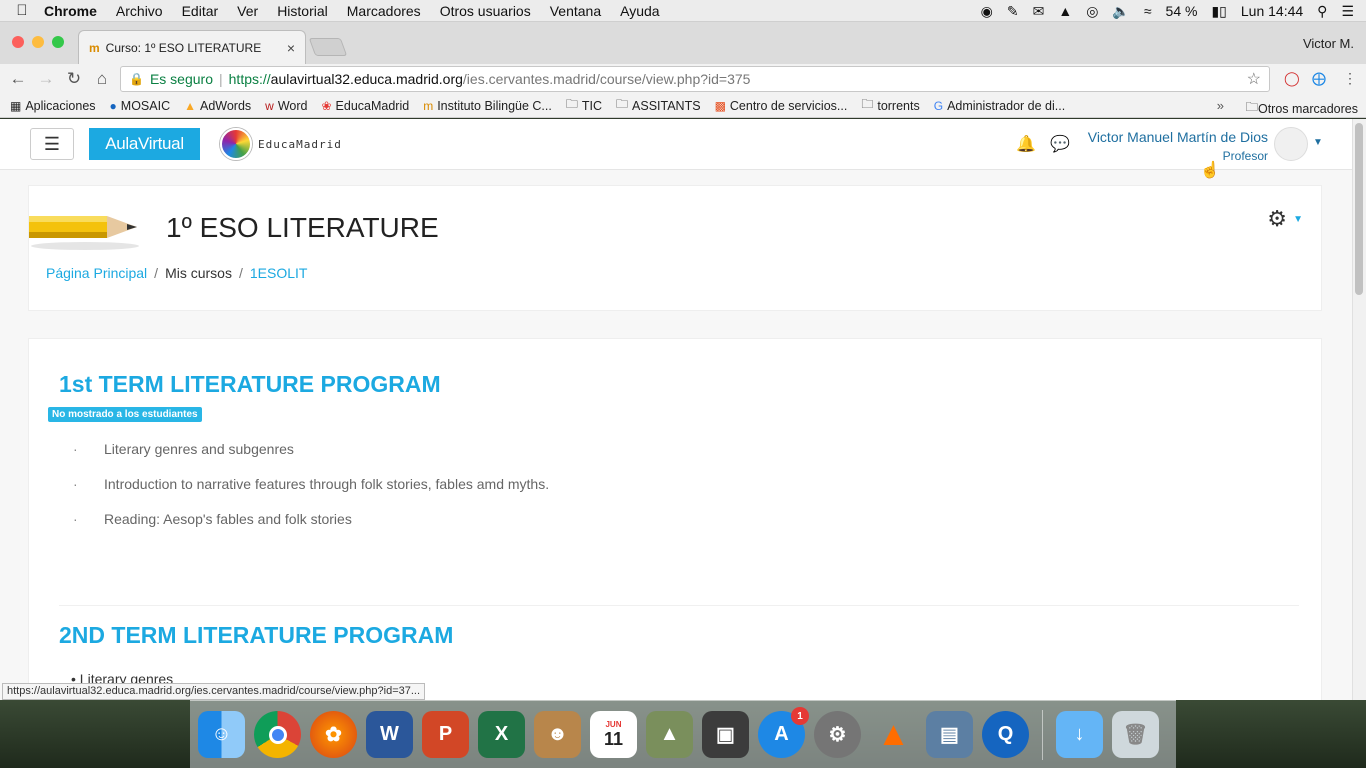 Image resolution: width=1366 pixels, height=768 pixels. What do you see at coordinates (38, 42) in the screenshot?
I see `minimize-window-icon` at bounding box center [38, 42].